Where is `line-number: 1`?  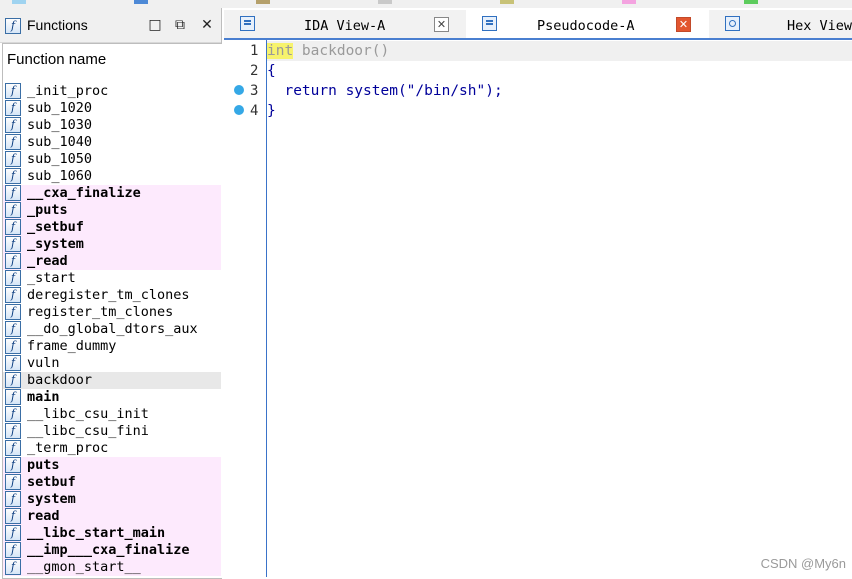
line-number: 1 is located at coordinates (254, 51).